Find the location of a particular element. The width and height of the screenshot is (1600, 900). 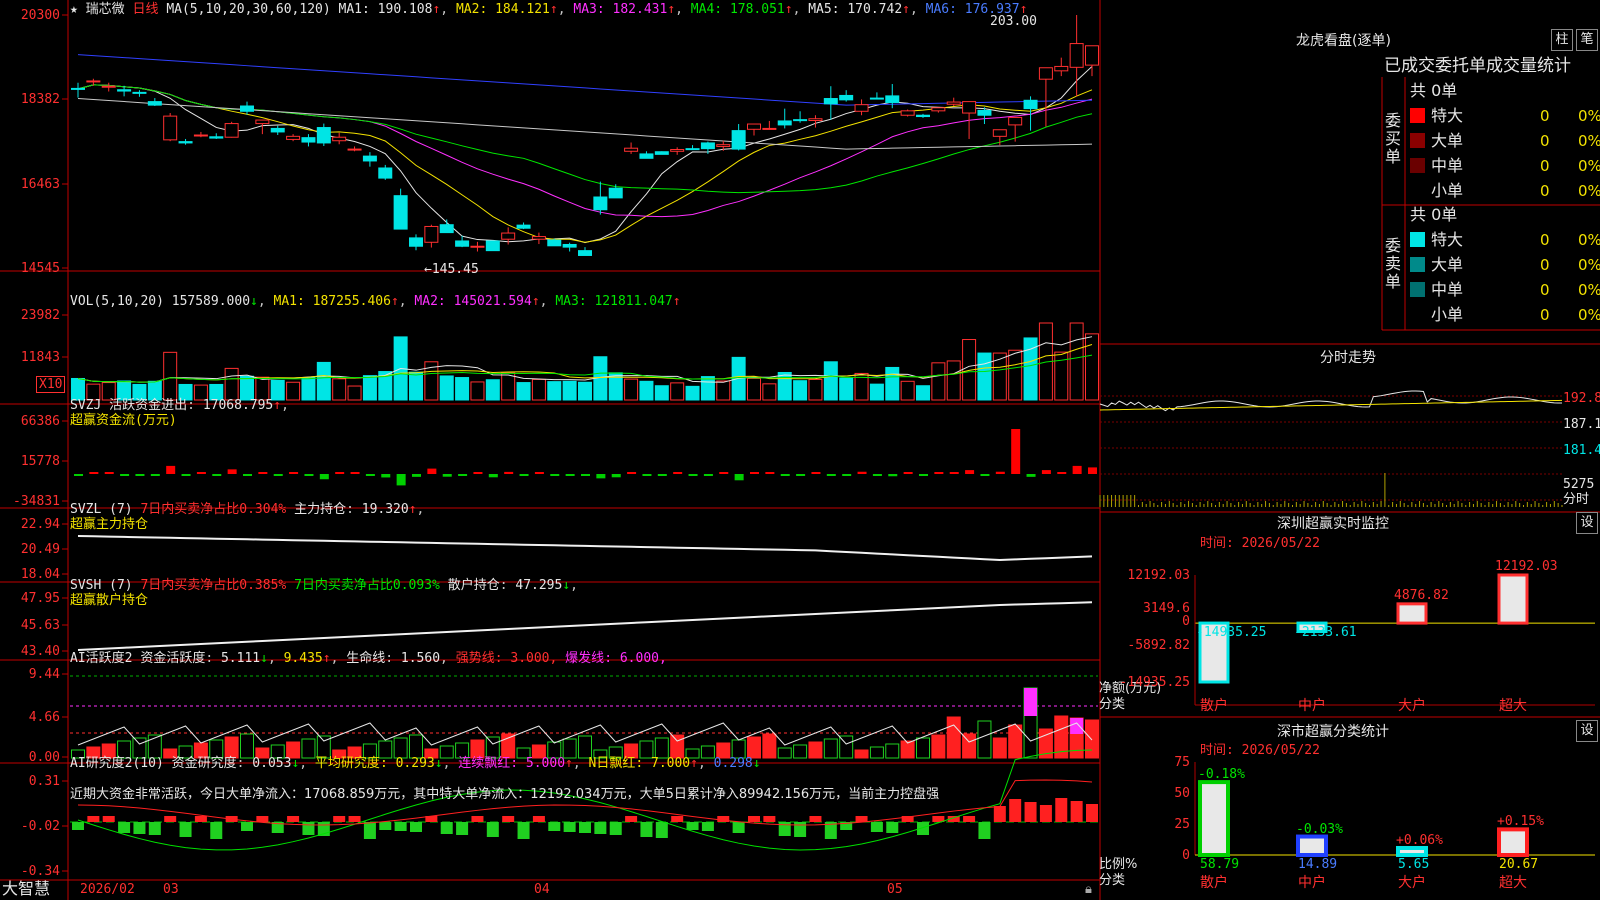

brand-logo: 大智慧 is located at coordinates (26, 888).